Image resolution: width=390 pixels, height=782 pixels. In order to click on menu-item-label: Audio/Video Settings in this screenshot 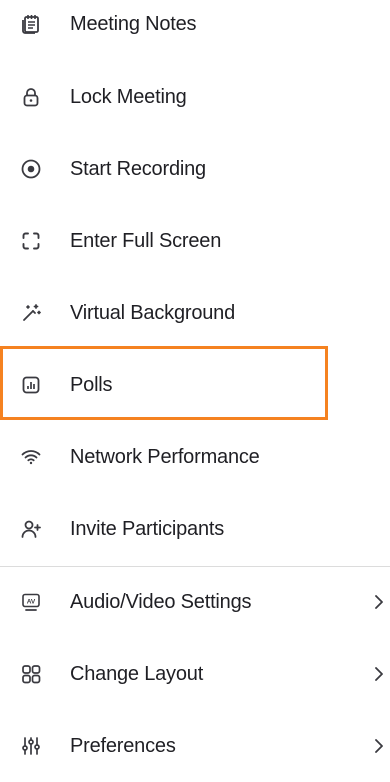, I will do `click(161, 601)`.